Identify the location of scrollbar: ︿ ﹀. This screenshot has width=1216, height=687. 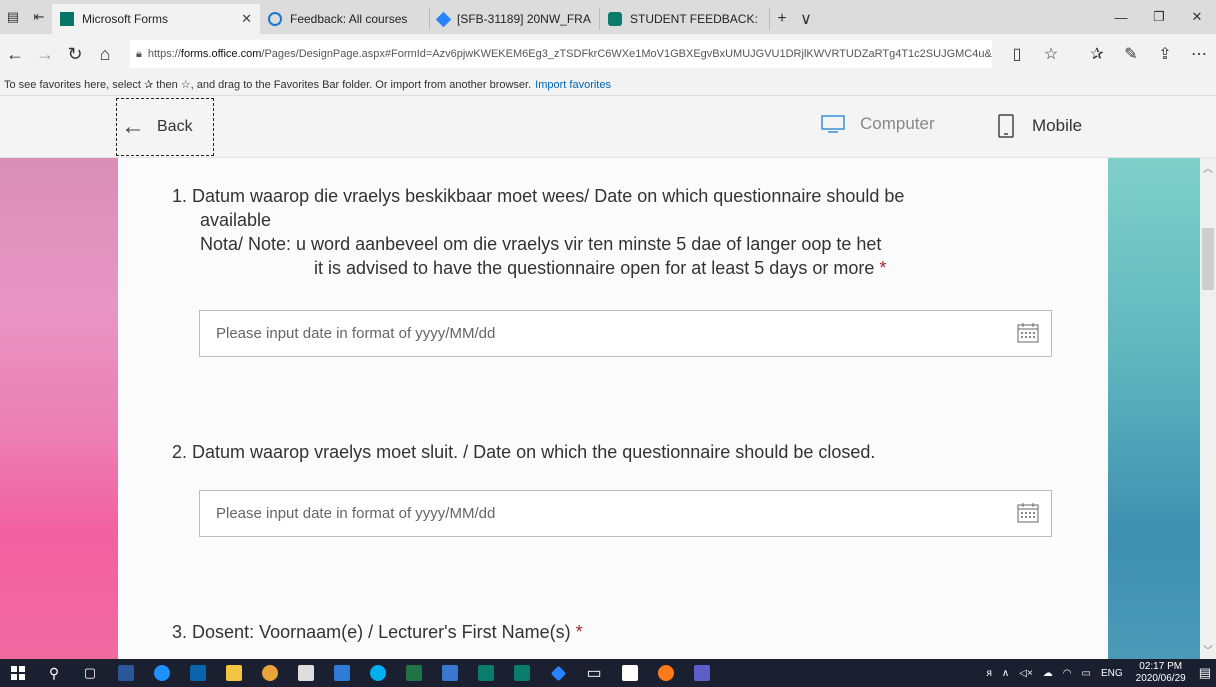
(1208, 408).